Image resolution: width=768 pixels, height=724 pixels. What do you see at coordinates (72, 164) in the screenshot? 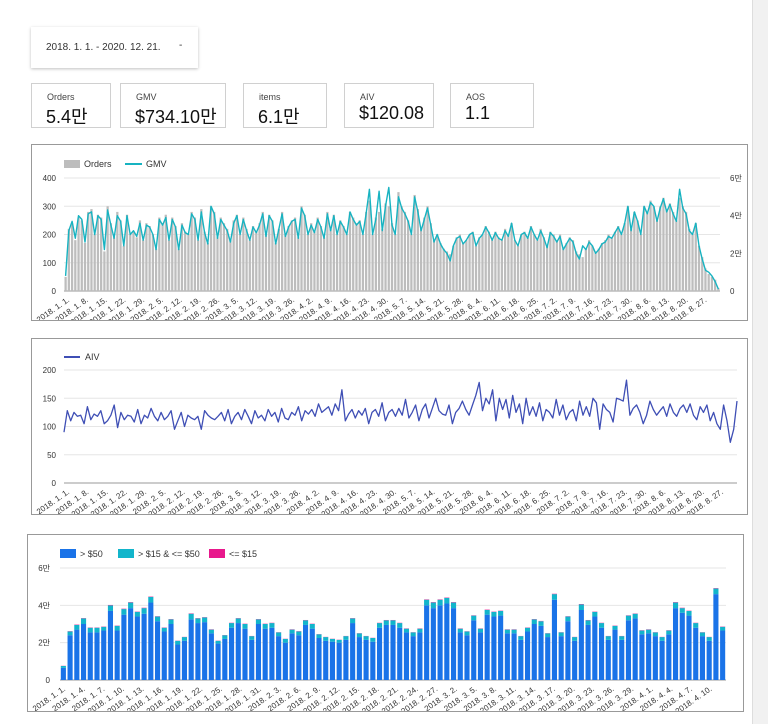
I see `legend-swatch-orders` at bounding box center [72, 164].